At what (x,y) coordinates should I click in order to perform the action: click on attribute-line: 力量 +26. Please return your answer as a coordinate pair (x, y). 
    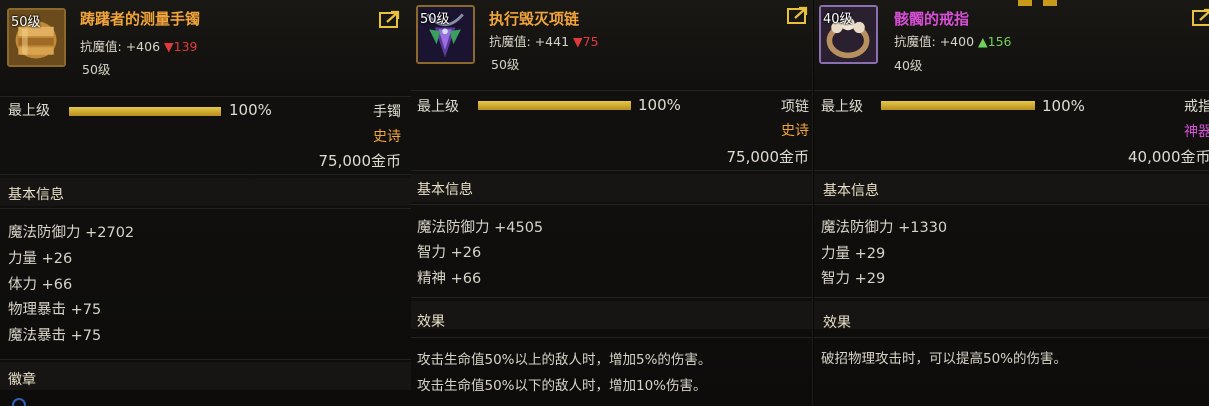
    Looking at the image, I should click on (40, 259).